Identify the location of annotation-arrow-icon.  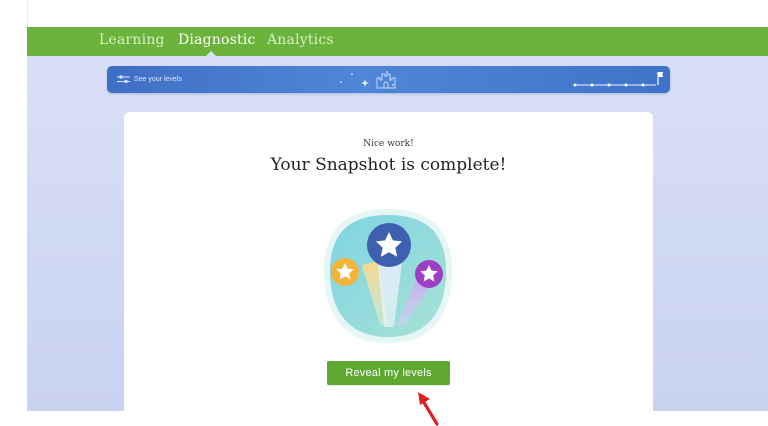
(428, 409).